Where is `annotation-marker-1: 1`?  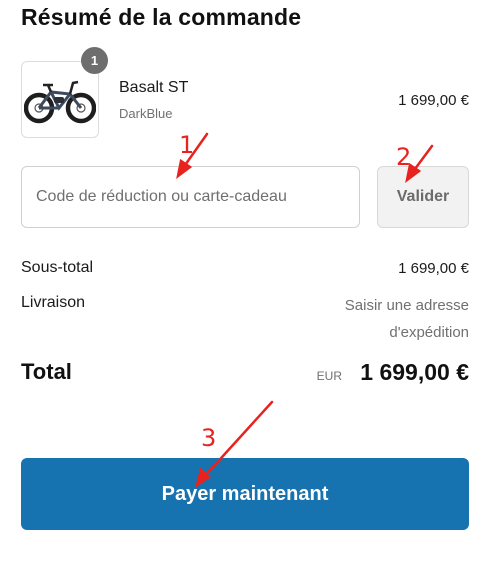
annotation-marker-1: 1 is located at coordinates (187, 145).